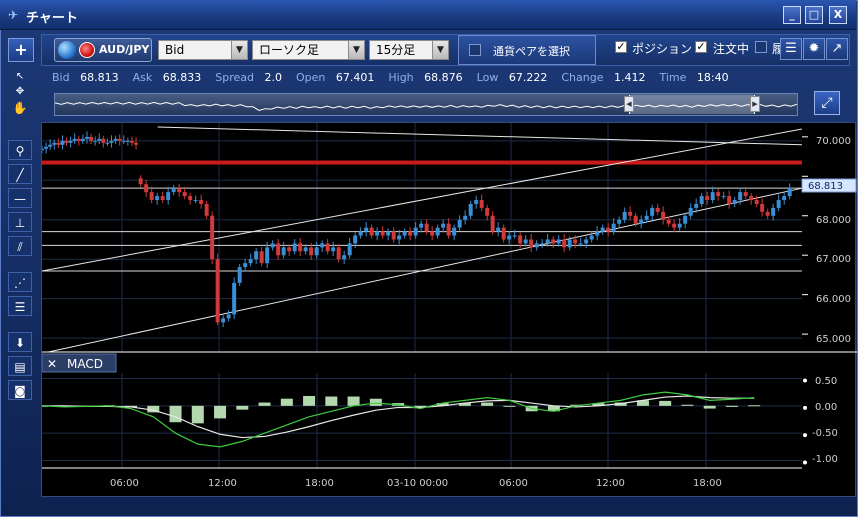 Image resolution: width=858 pixels, height=517 pixels. I want to click on reset-zoom-button: ⤢, so click(827, 103).